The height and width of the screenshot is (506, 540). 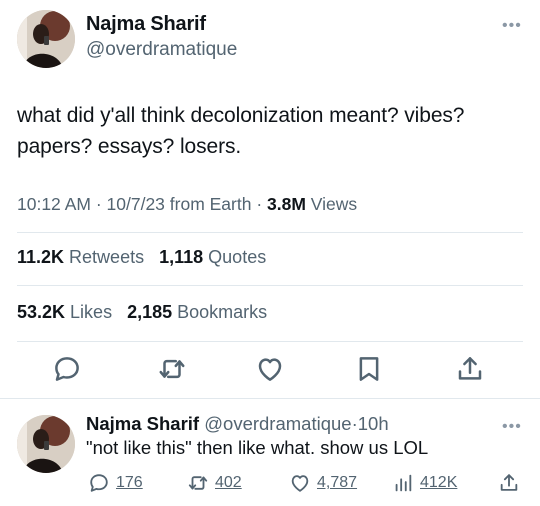 What do you see at coordinates (214, 483) in the screenshot?
I see `reply-retweet-button: 402` at bounding box center [214, 483].